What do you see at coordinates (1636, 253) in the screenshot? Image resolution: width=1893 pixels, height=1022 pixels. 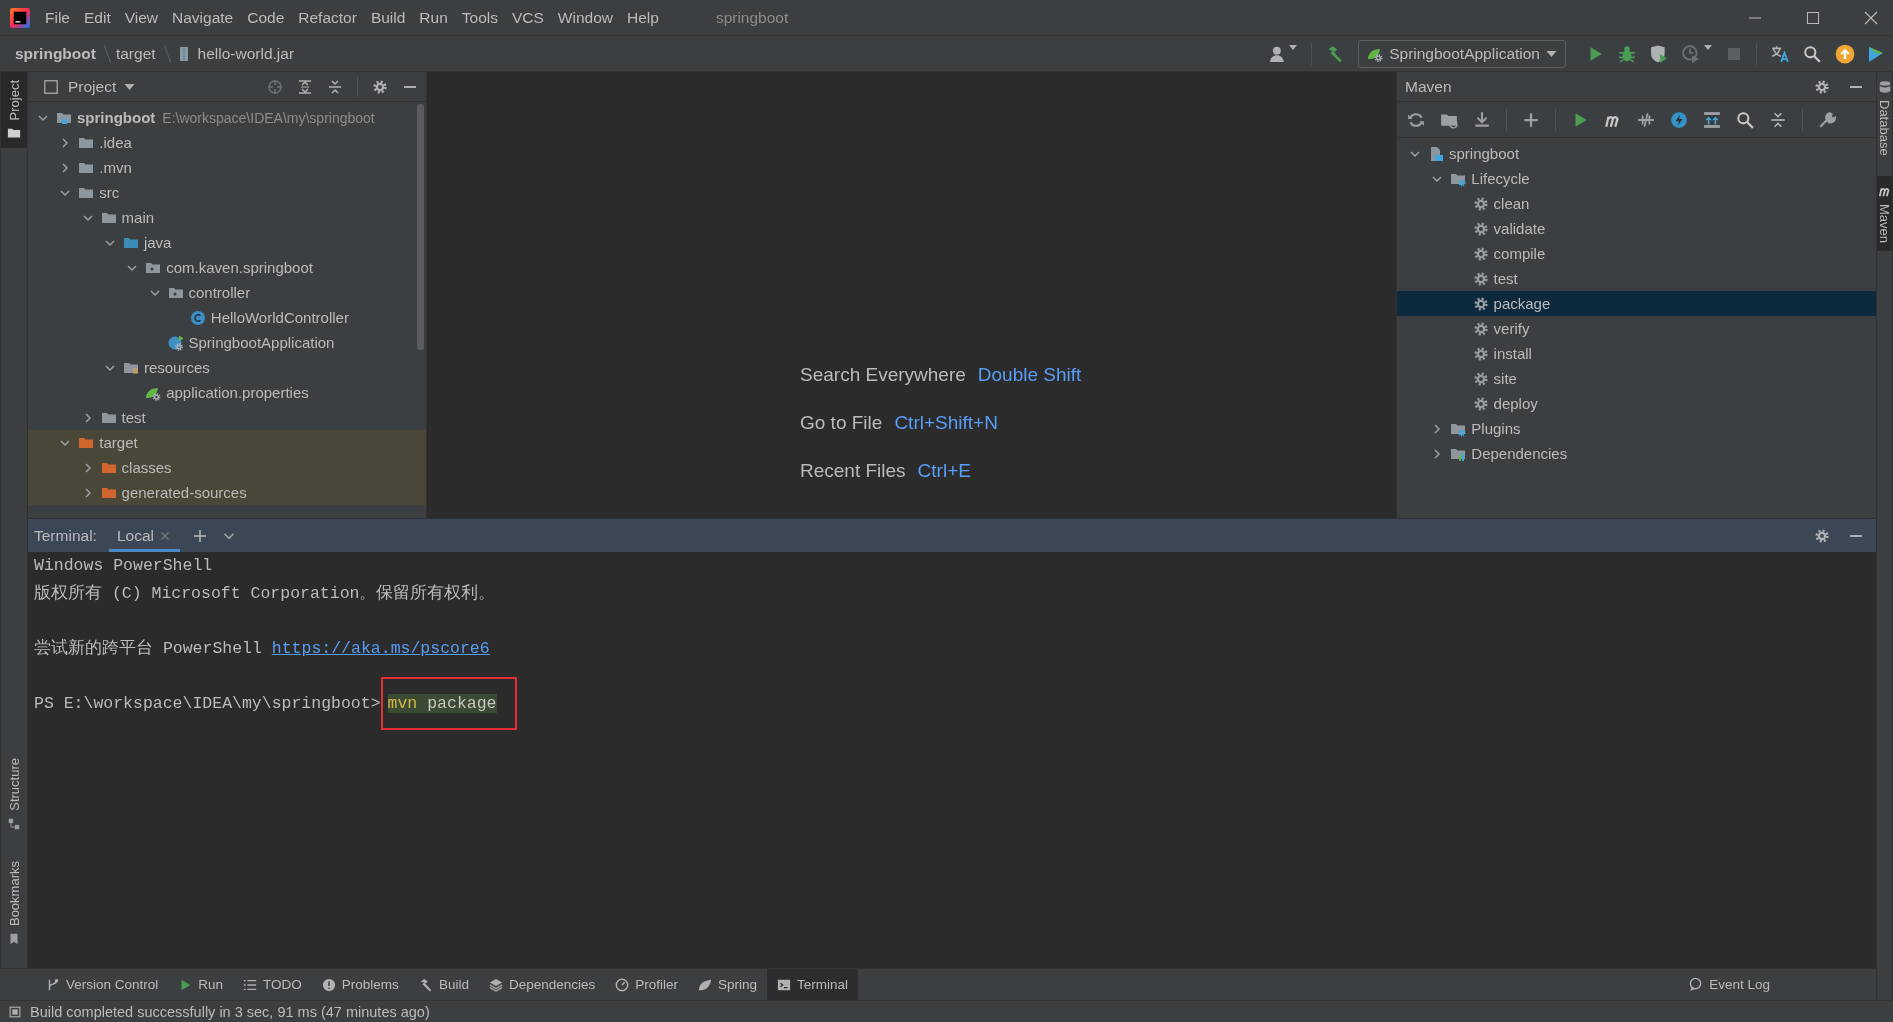 I see `tree-row: compile` at bounding box center [1636, 253].